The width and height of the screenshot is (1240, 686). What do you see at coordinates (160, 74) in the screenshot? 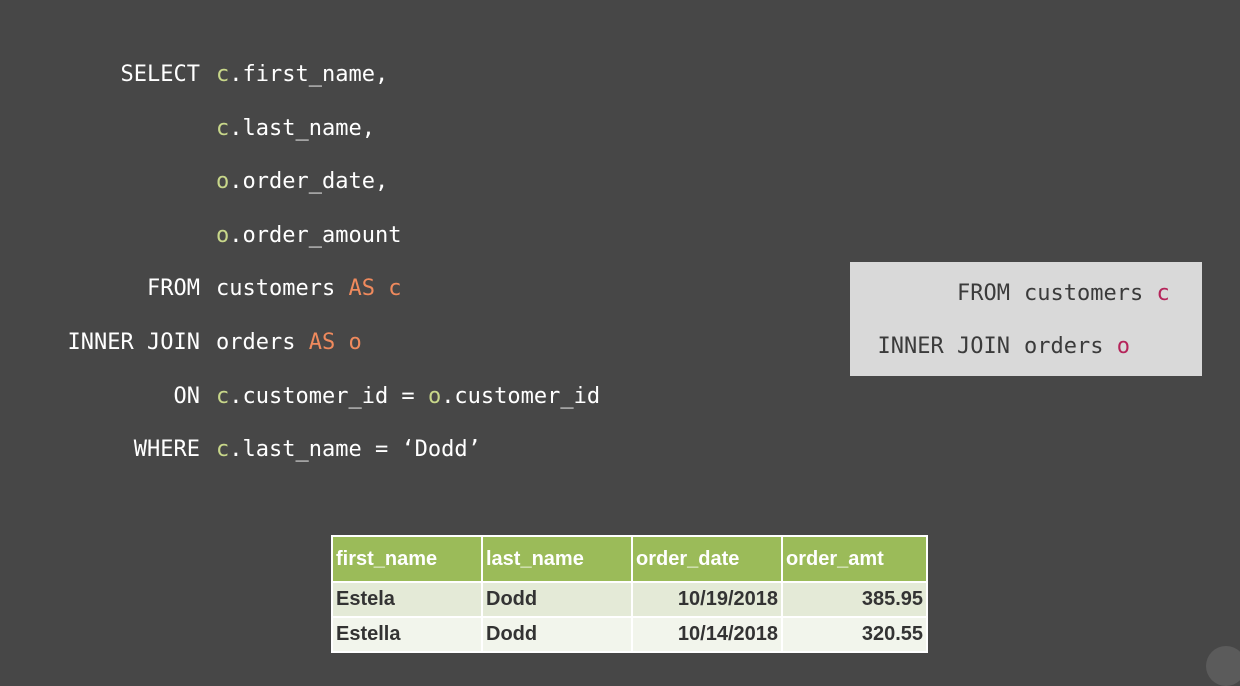
I see `sql-keyword: SELECT` at bounding box center [160, 74].